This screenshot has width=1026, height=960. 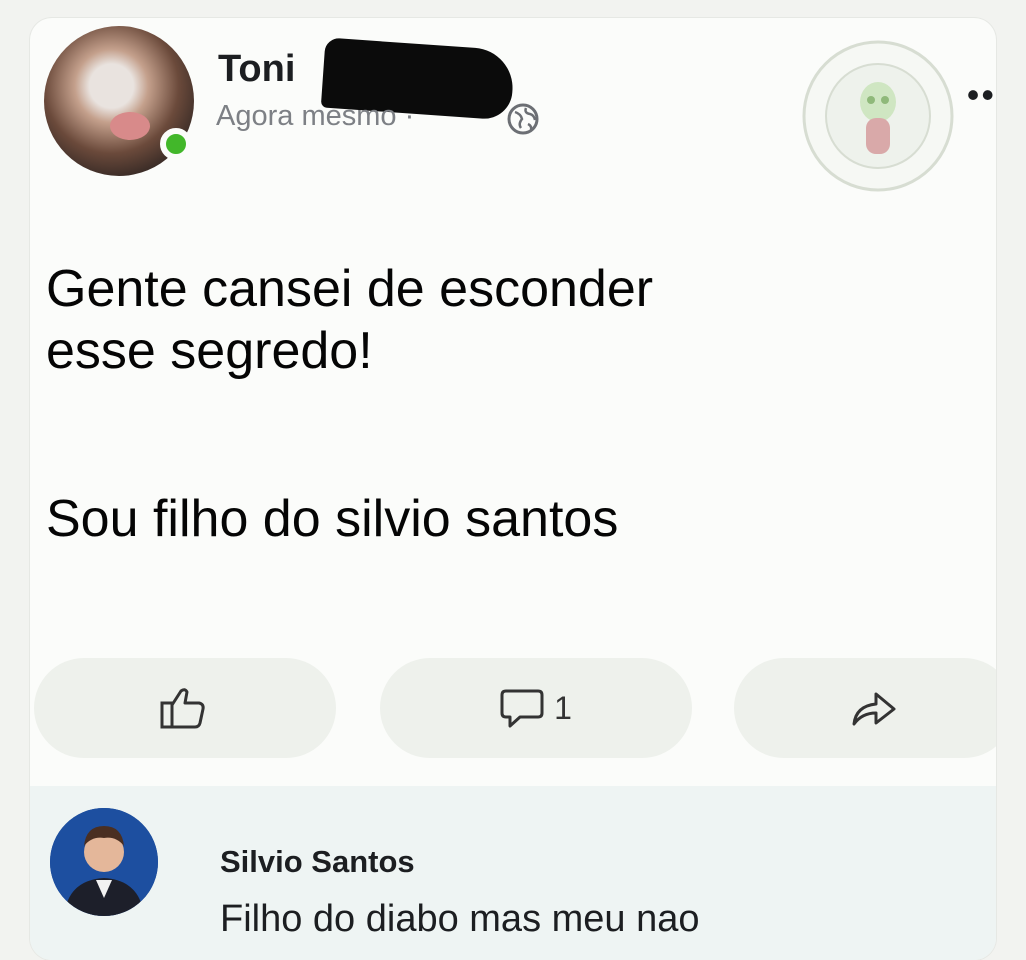 What do you see at coordinates (306, 116) in the screenshot?
I see `timestamp-text: Agora mesmo` at bounding box center [306, 116].